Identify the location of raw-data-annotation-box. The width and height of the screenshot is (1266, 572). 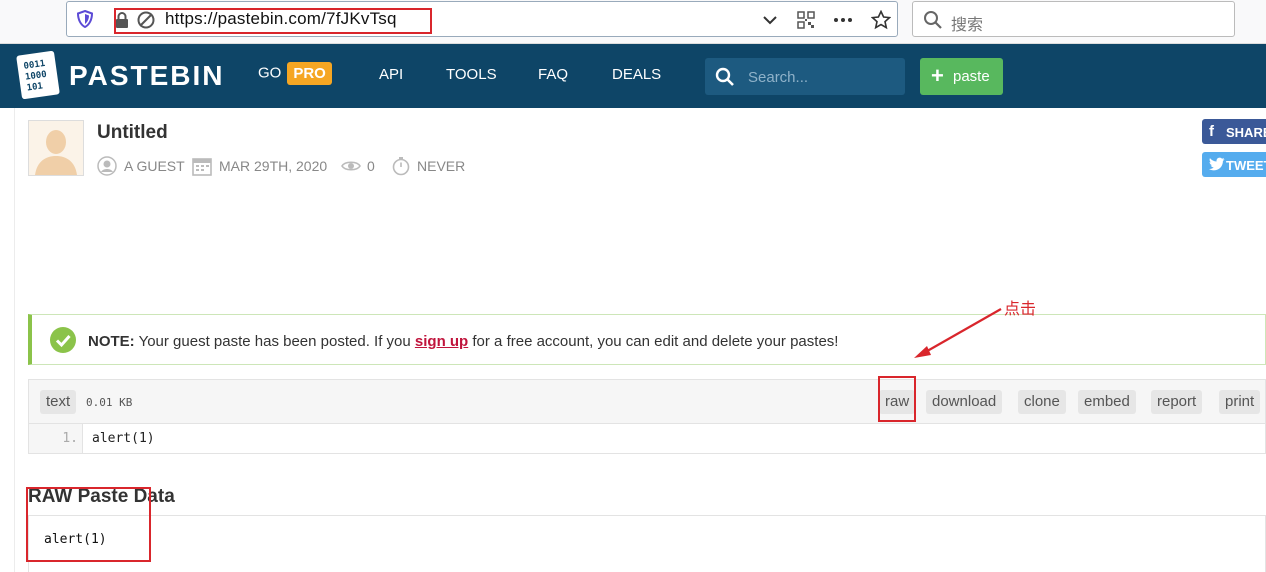
(88, 524).